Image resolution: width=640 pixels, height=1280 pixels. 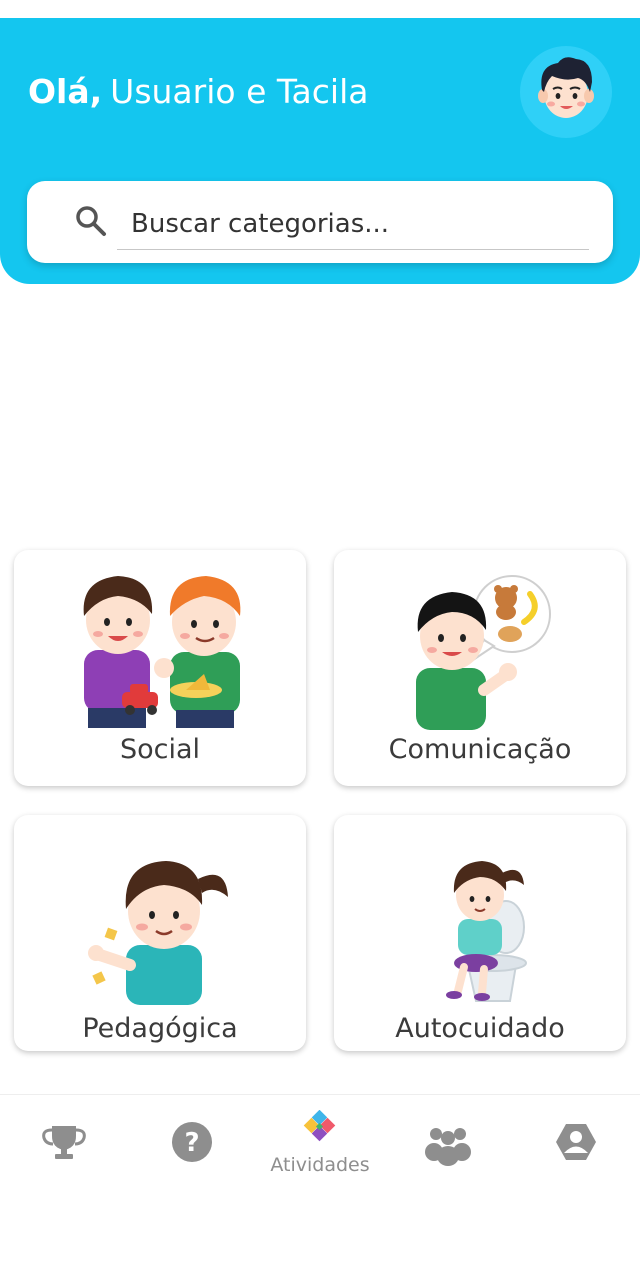 I want to click on greeting: Olá, Usuario e Tacila, so click(x=198, y=91).